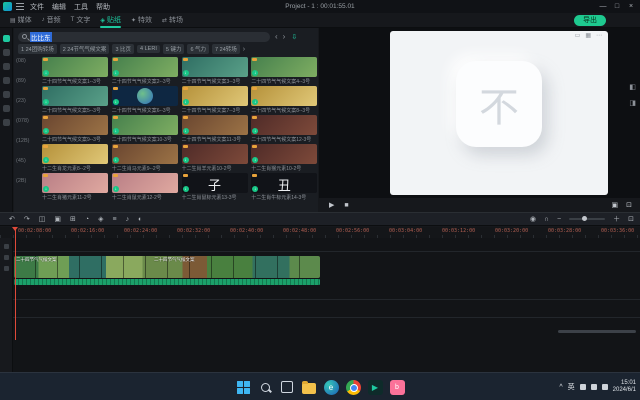  Describe the element at coordinates (37, 49) in the screenshot. I see `chip: 1 24团购转场` at that location.